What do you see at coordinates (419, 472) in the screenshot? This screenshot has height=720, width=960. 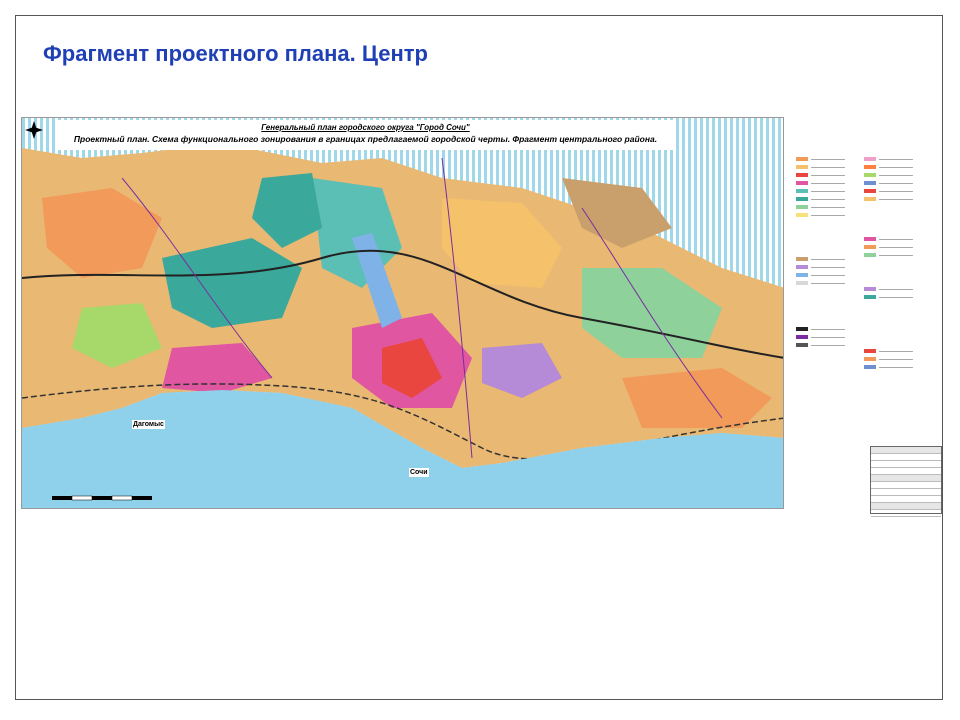 I see `city-label-sochi: Сочи` at bounding box center [419, 472].